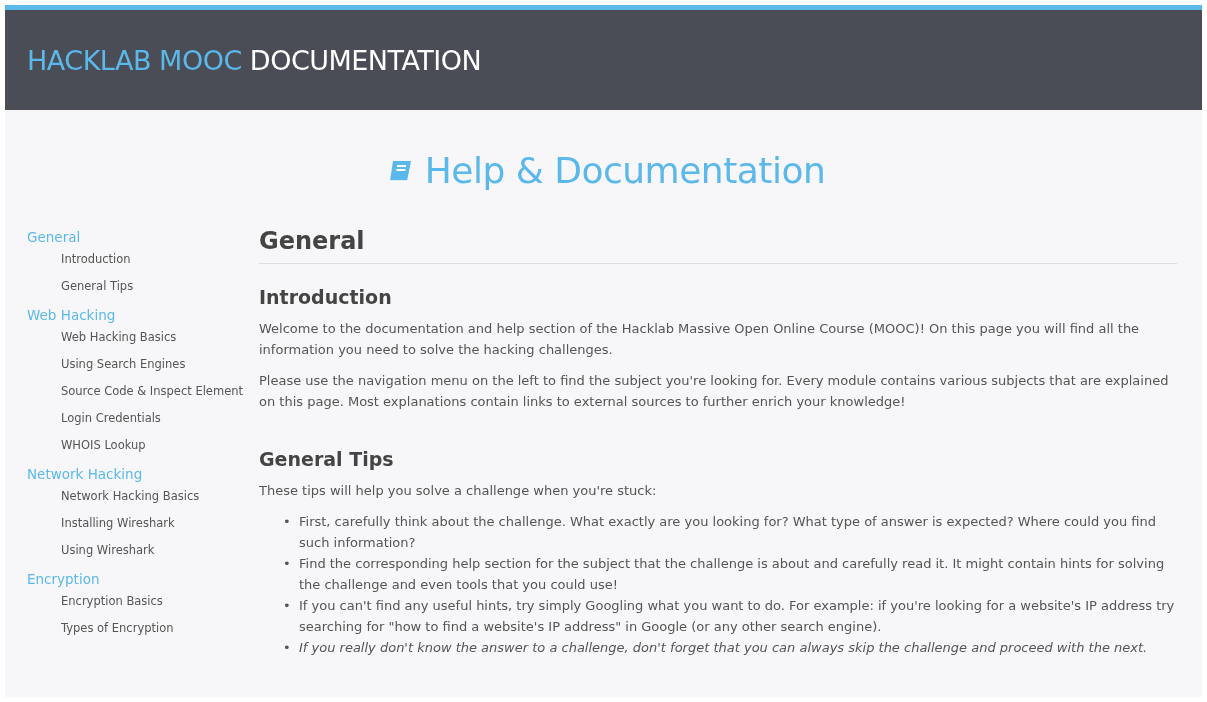 The height and width of the screenshot is (702, 1207). What do you see at coordinates (714, 391) in the screenshot?
I see `paragraph: Please use the navigation menu on the left to find the subject you're looking for. Every module contains various subjects that are explained on this page. Most explanations contain links to external sources to further enrich your knowledge!` at bounding box center [714, 391].